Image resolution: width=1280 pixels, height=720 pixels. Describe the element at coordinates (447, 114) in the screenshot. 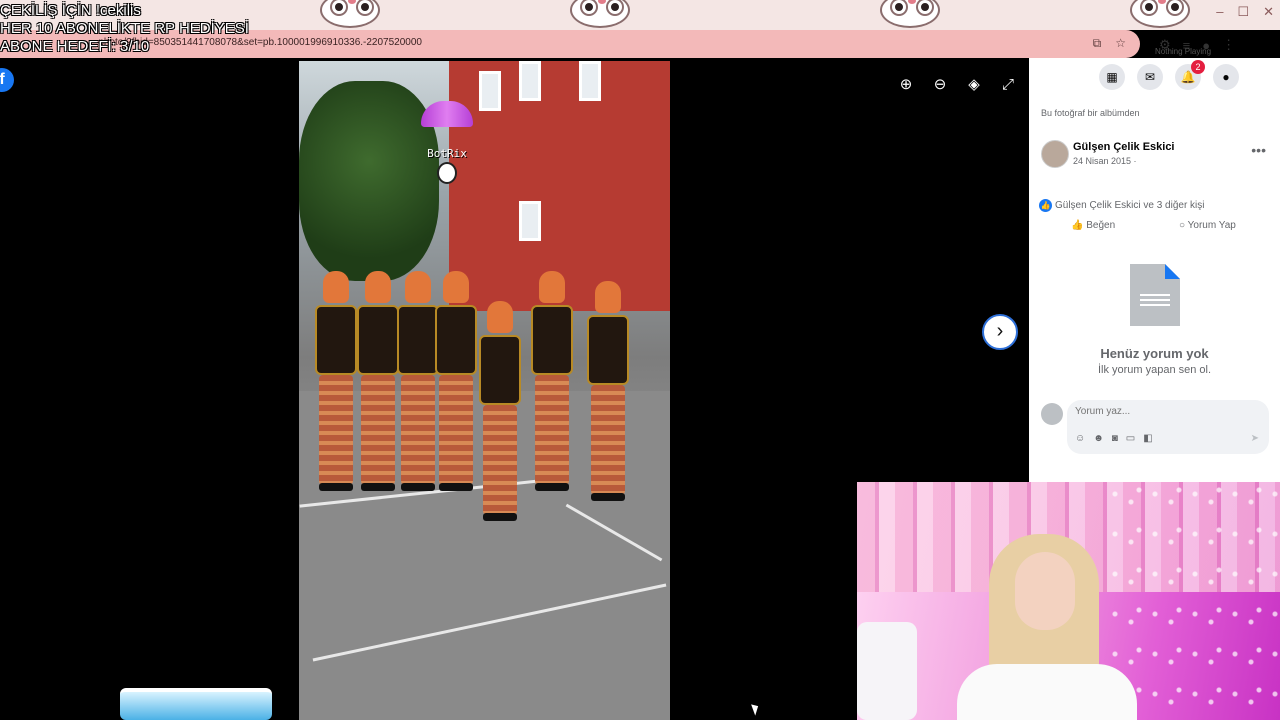

I see `parachute-icon` at that location.